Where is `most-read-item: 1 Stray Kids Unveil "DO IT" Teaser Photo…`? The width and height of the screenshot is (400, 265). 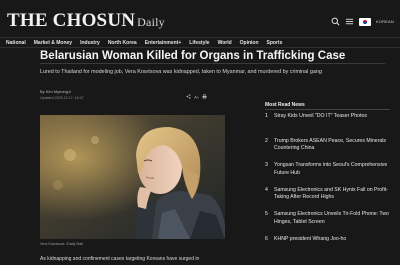
most-read-item: 1 Stray Kids Unveil "DO IT" Teaser Photo… is located at coordinates (329, 125).